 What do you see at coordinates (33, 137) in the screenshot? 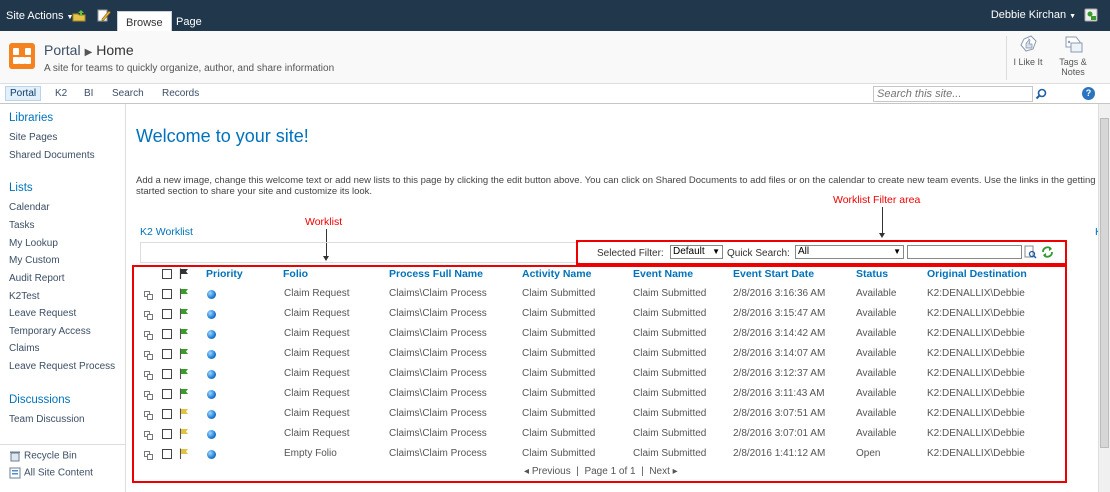
I see `quicklaunch-item-site-pages: Site Pages` at bounding box center [33, 137].